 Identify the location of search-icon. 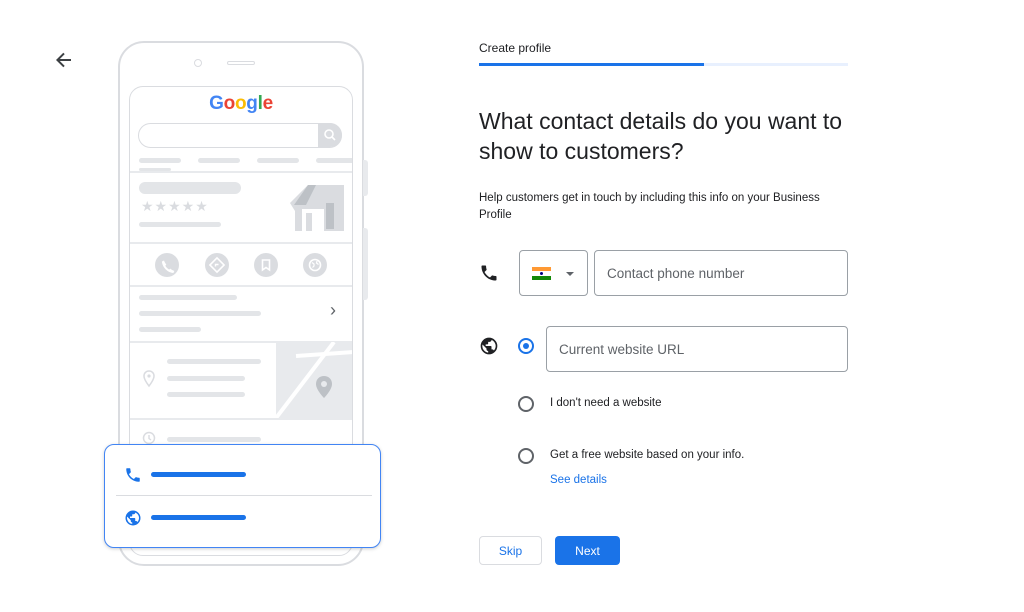
(330, 135).